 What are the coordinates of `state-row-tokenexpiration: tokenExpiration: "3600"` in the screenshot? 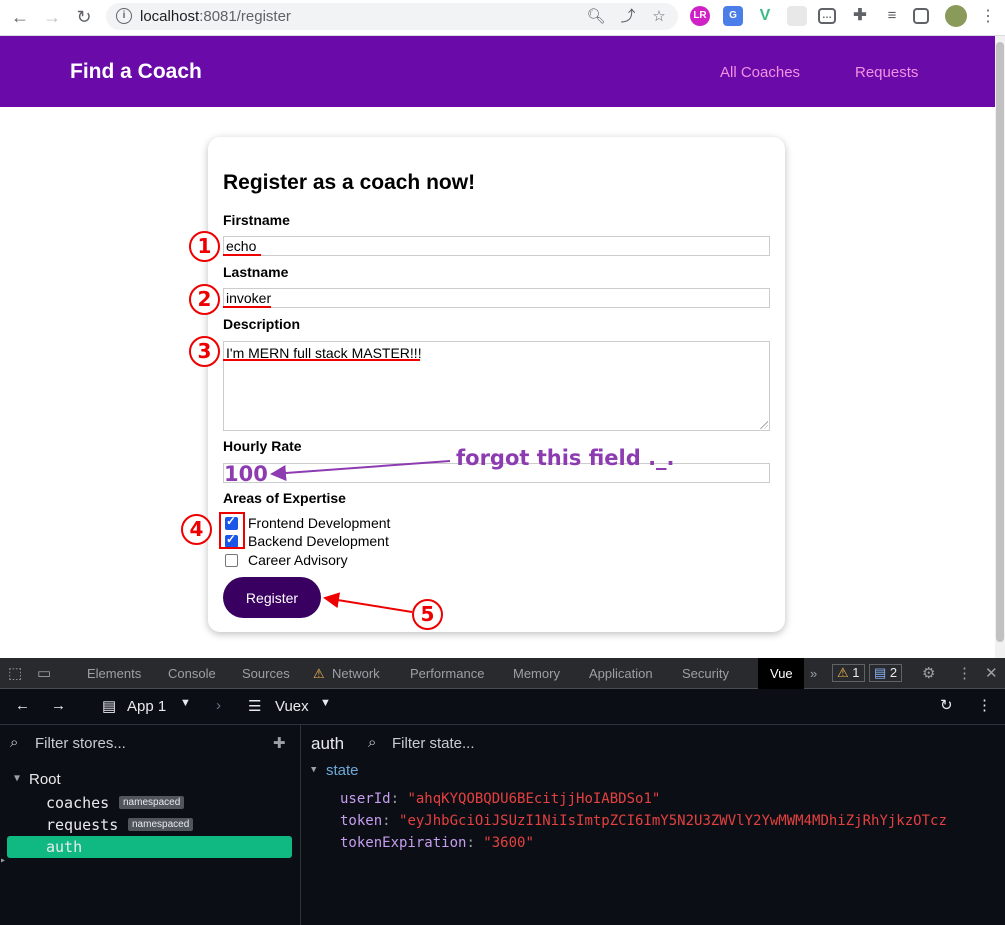 It's located at (437, 843).